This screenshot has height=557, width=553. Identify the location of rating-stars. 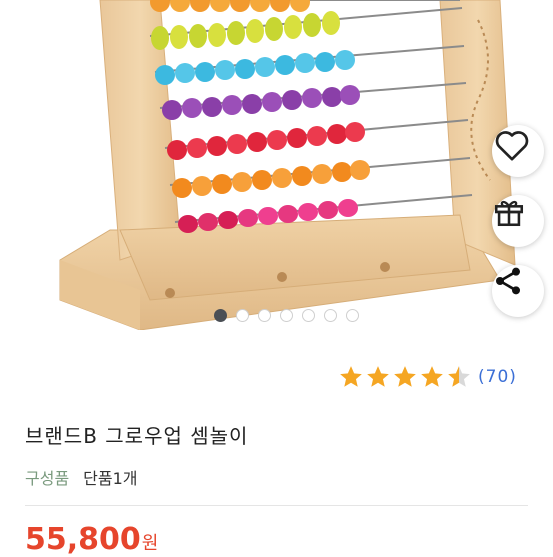
(405, 377).